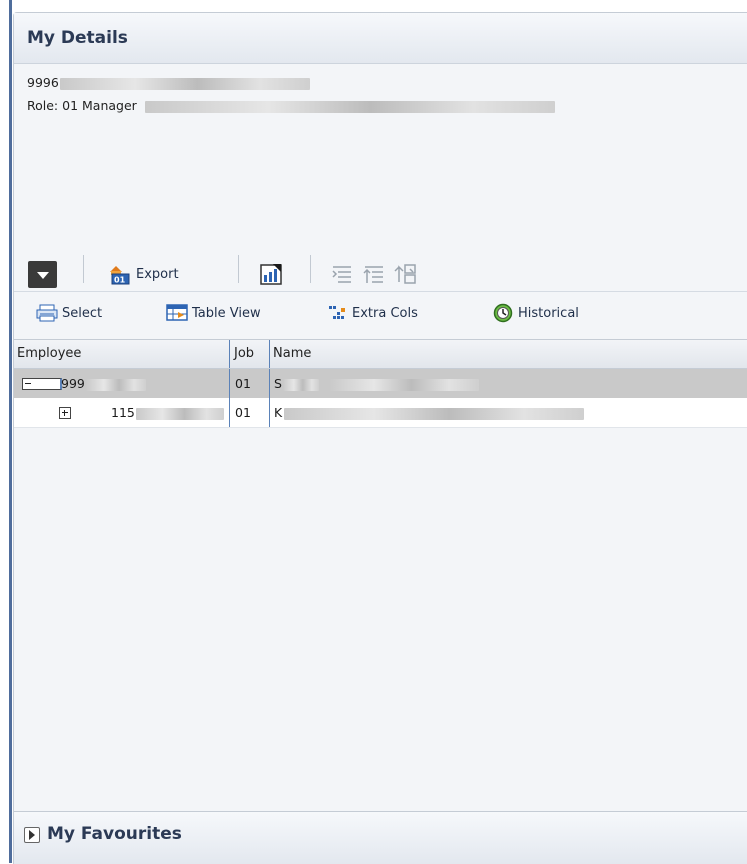 The image size is (747, 864). I want to click on select-button: Select, so click(69, 313).